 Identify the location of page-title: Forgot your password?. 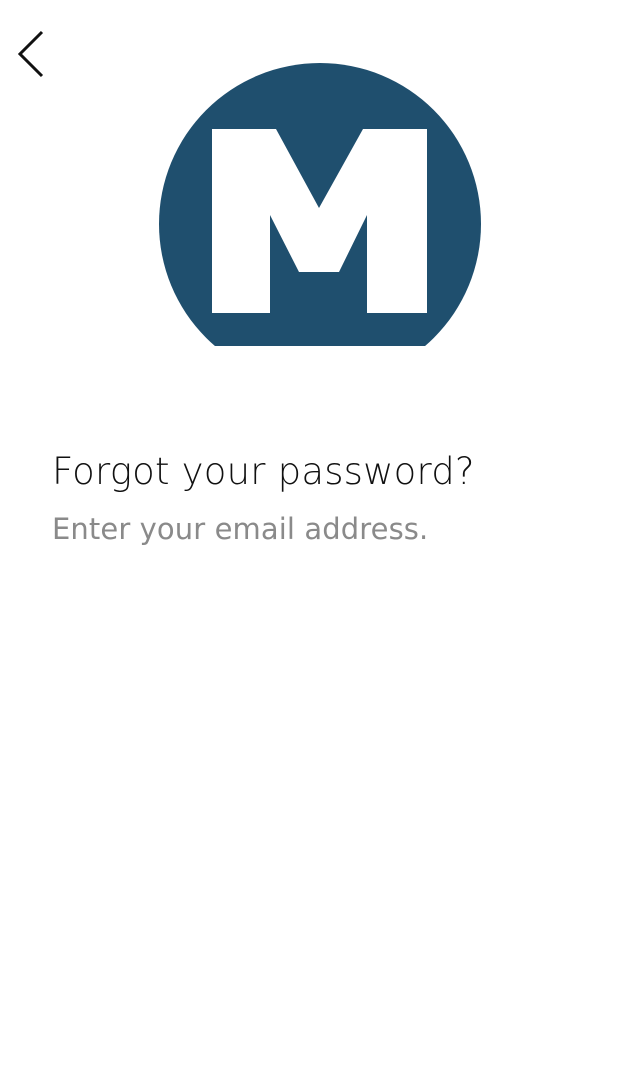
(263, 471).